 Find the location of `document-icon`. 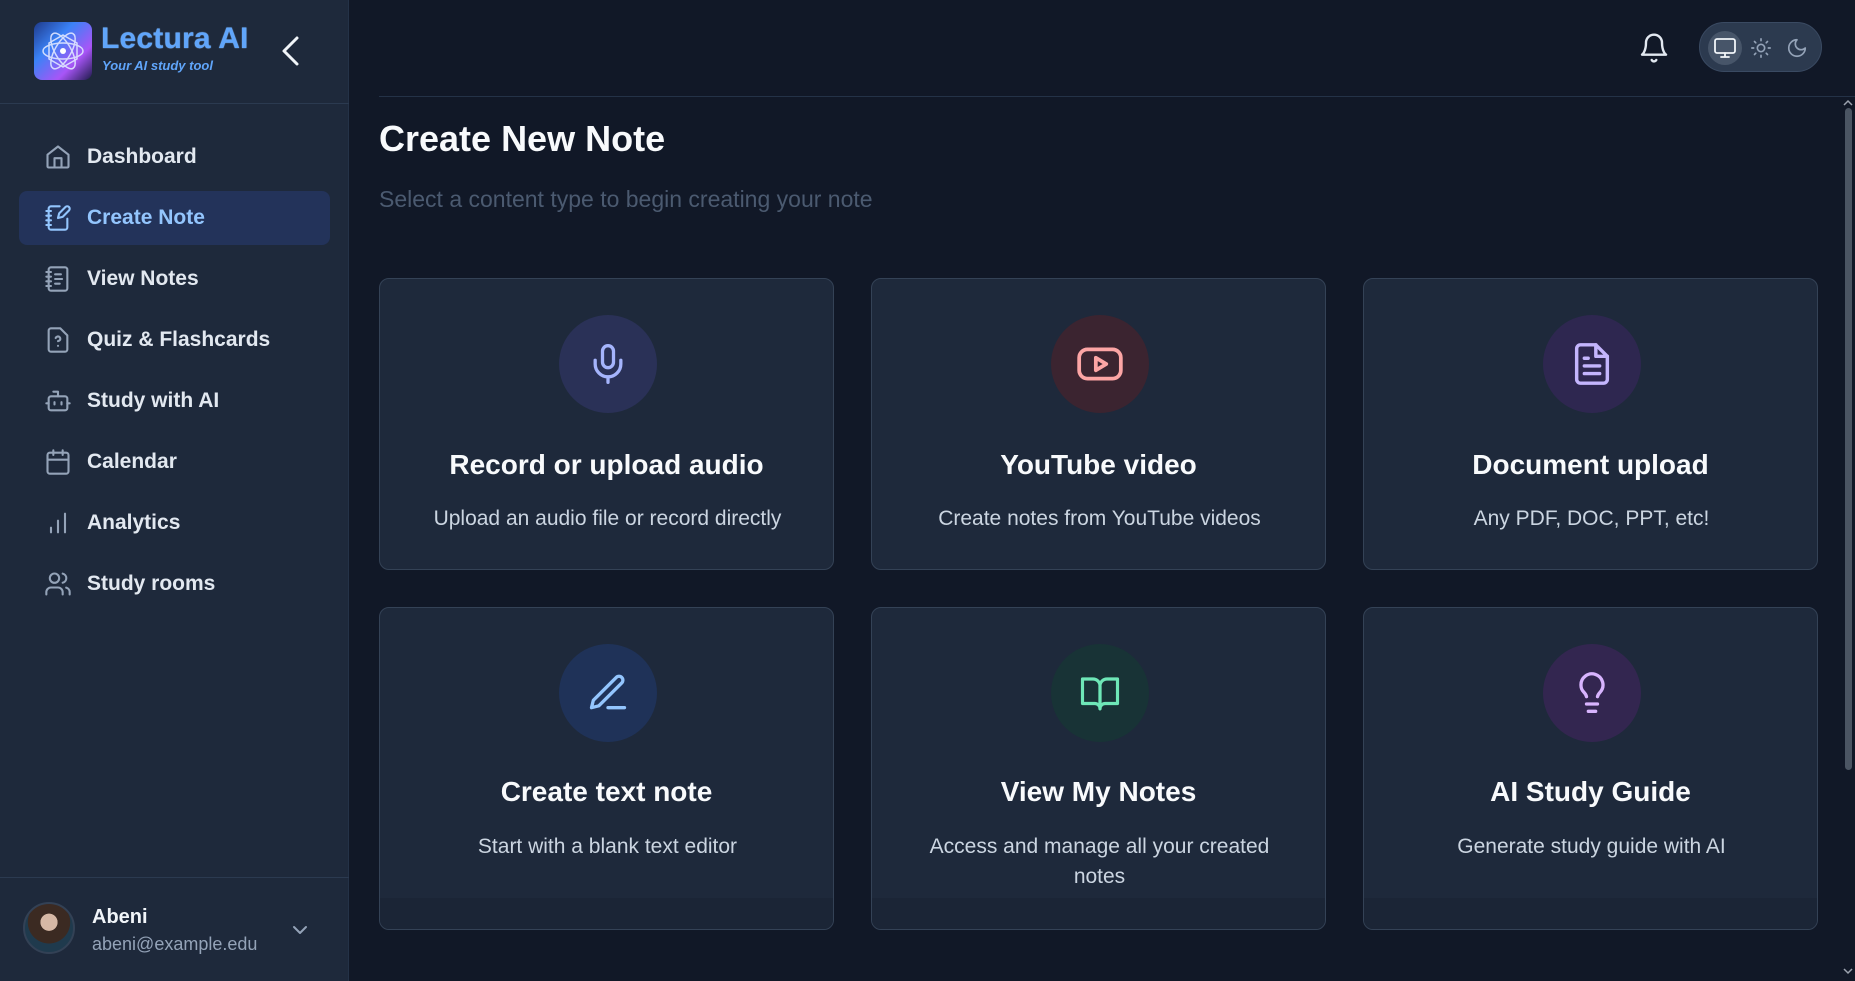

document-icon is located at coordinates (1592, 364).